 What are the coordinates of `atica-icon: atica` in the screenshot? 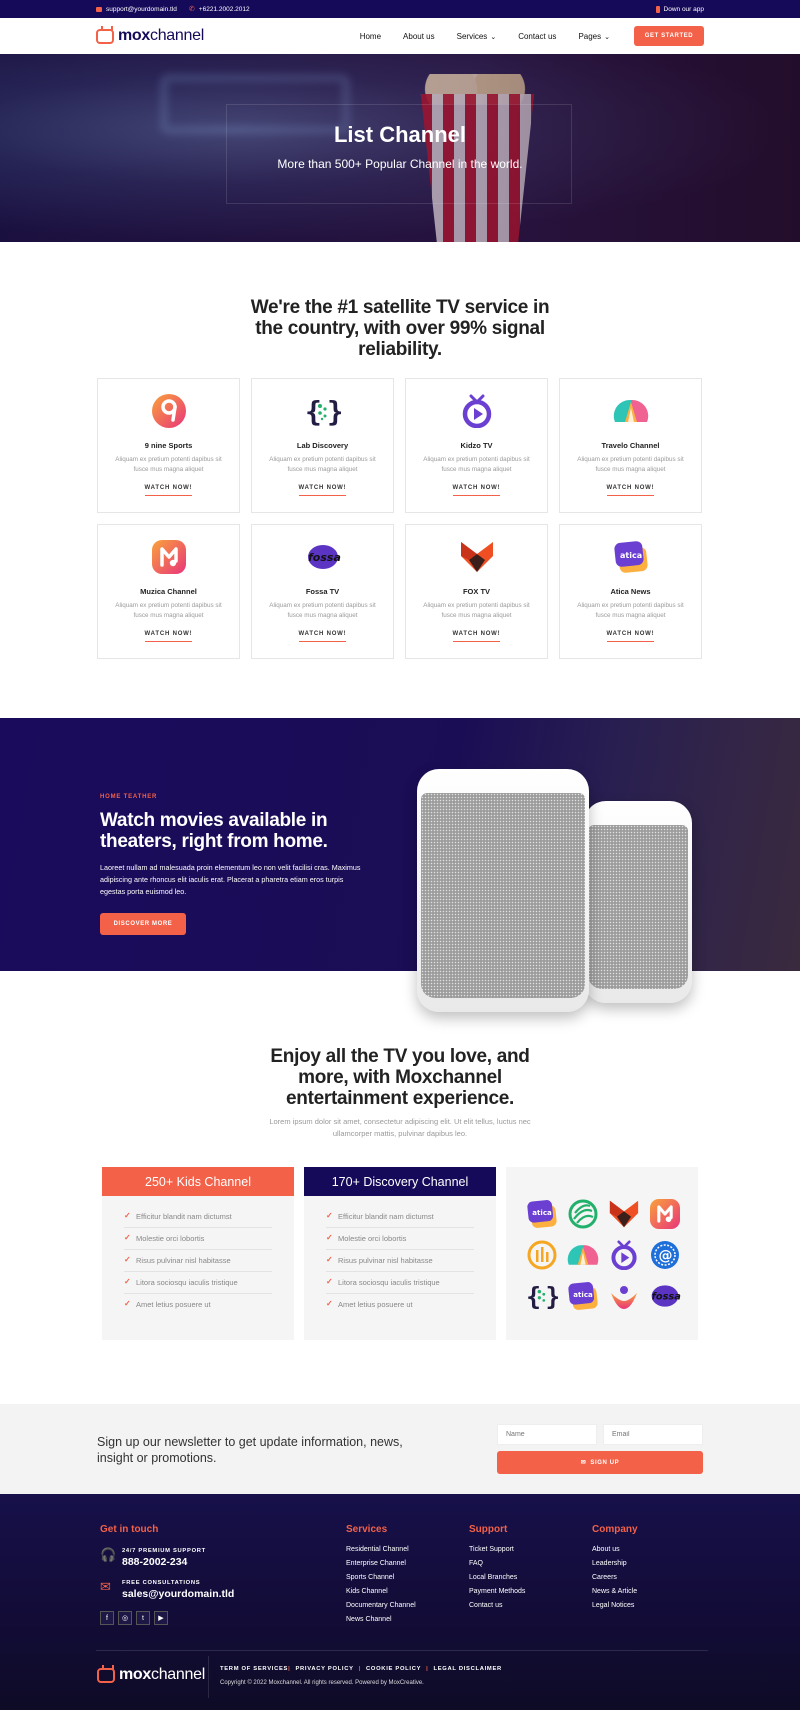 It's located at (541, 1213).